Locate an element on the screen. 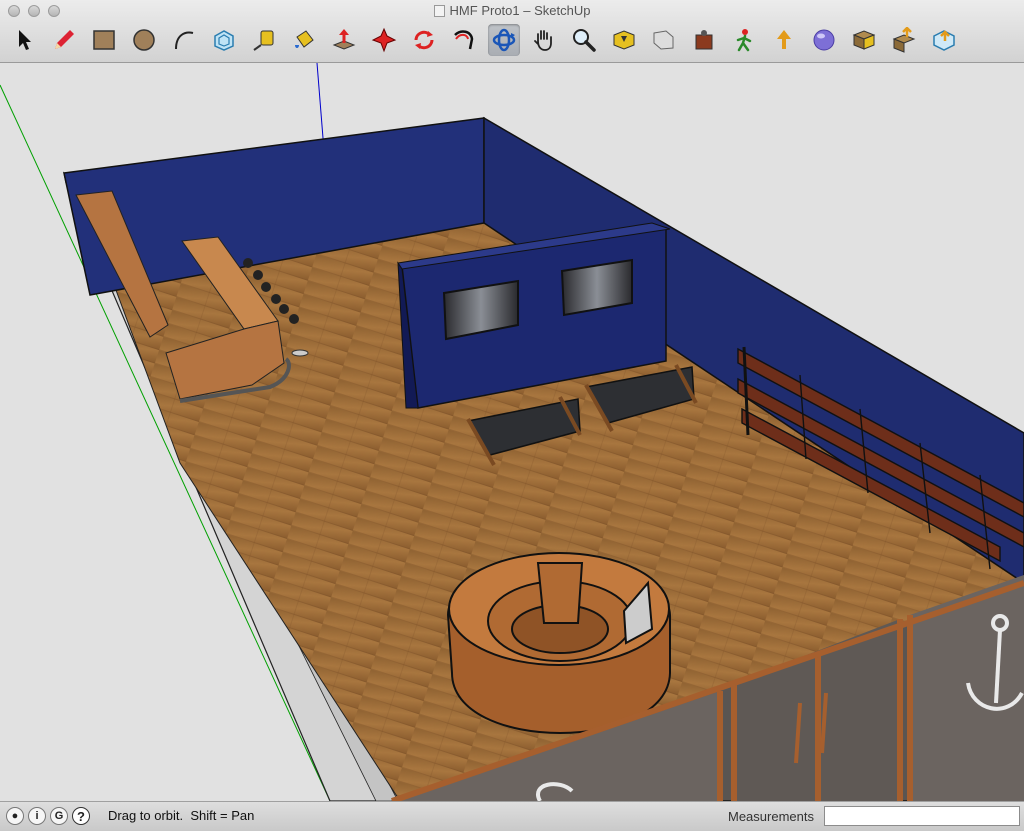 Image resolution: width=1024 pixels, height=831 pixels. move-icon is located at coordinates (384, 40).